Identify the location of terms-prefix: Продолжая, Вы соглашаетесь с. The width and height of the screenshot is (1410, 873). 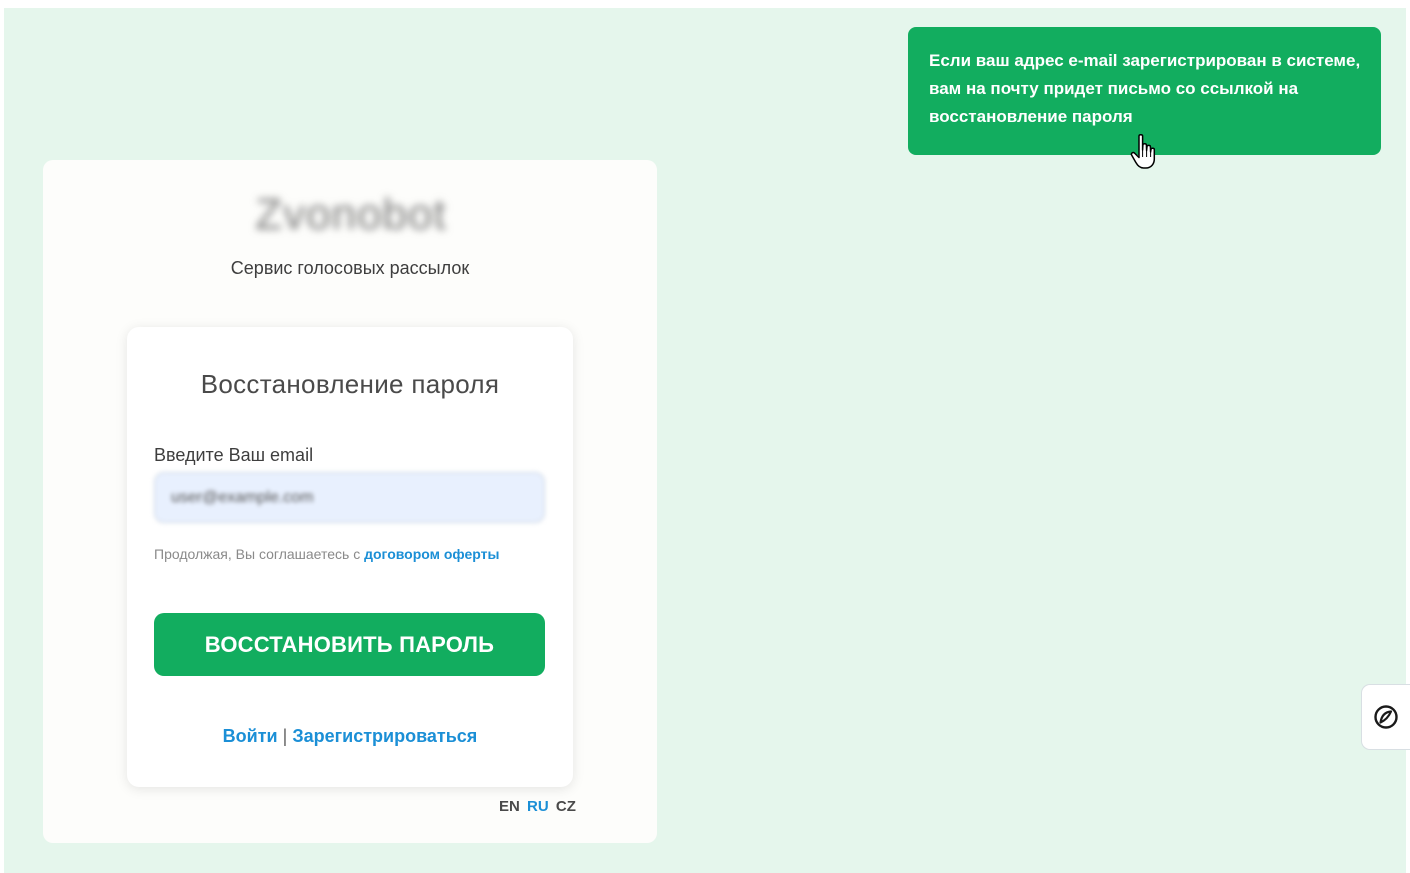
(259, 554).